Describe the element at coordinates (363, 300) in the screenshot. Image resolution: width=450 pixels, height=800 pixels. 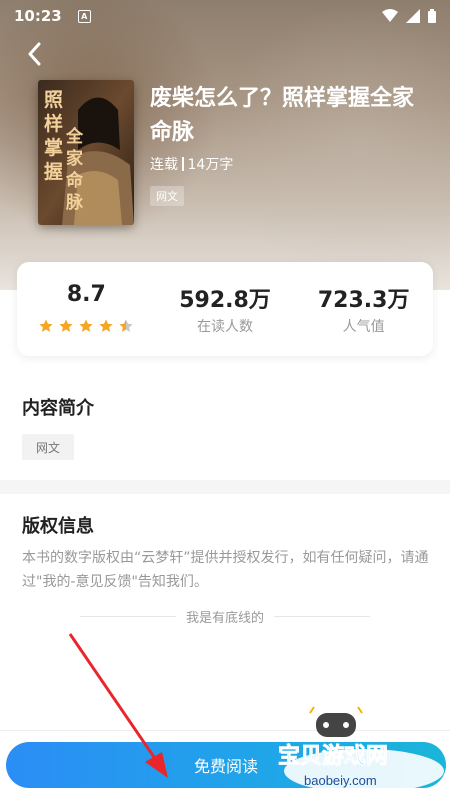
I see `popularity-value: 723.3万` at that location.